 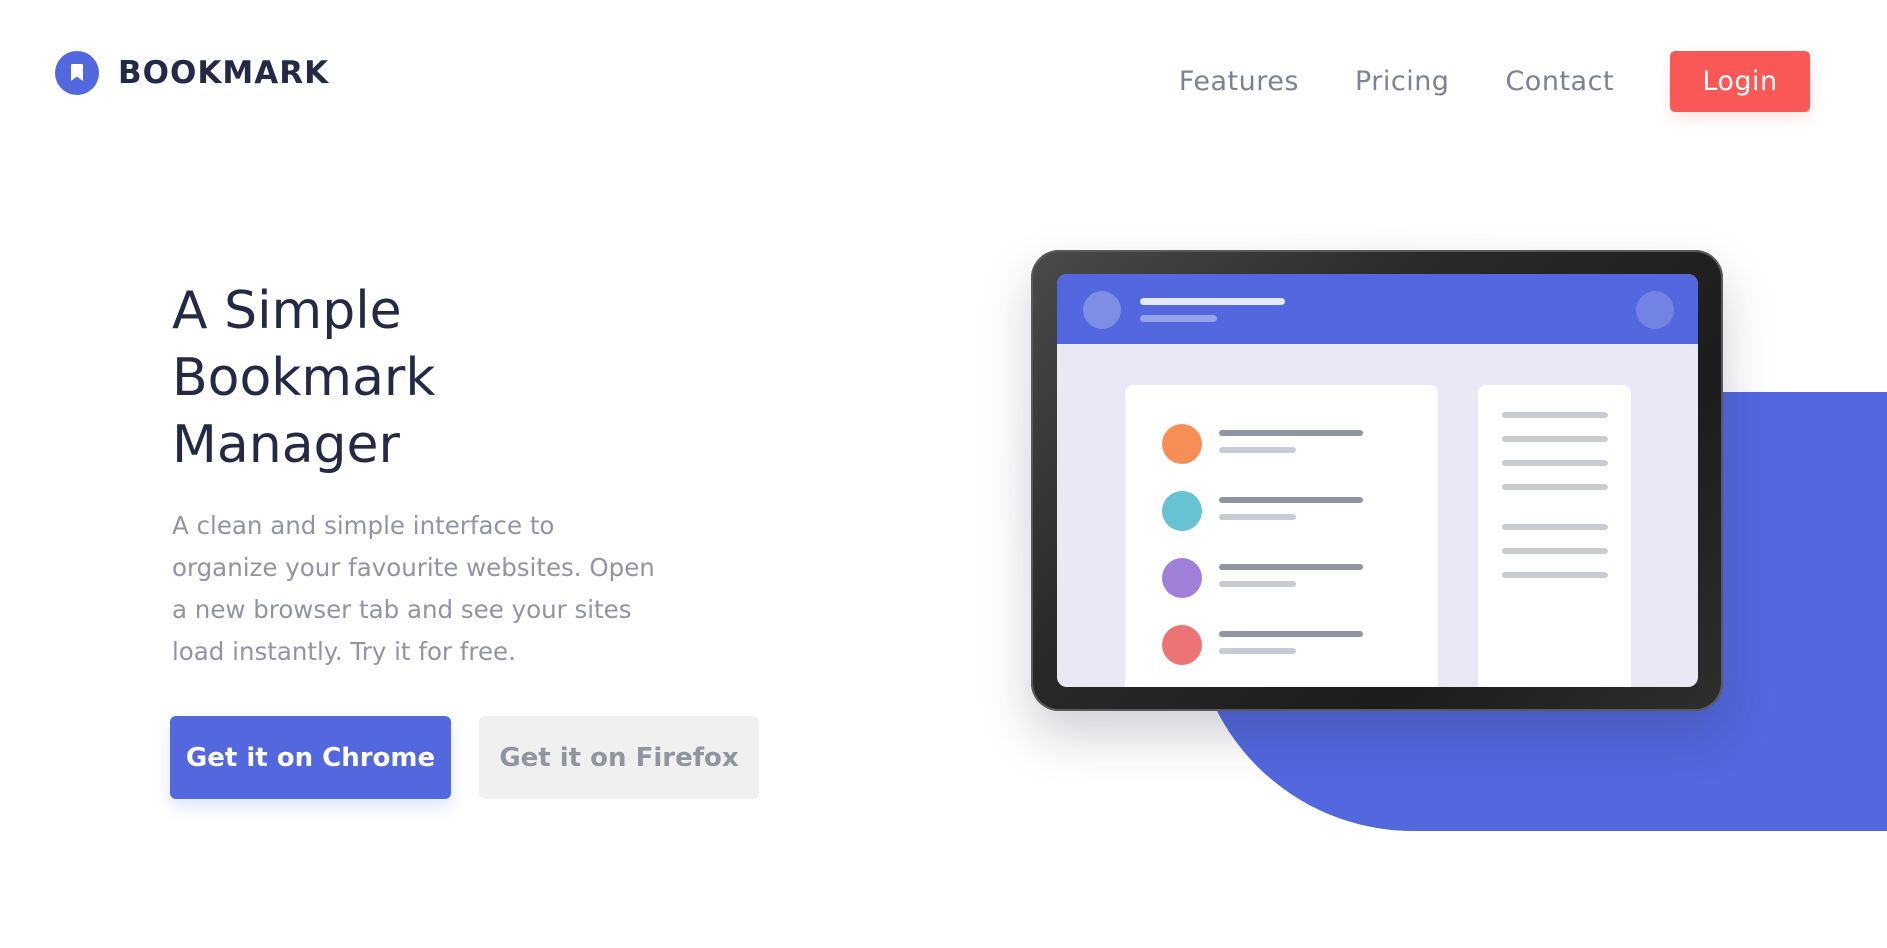 I want to click on hero-title-line: Manager, so click(x=286, y=445).